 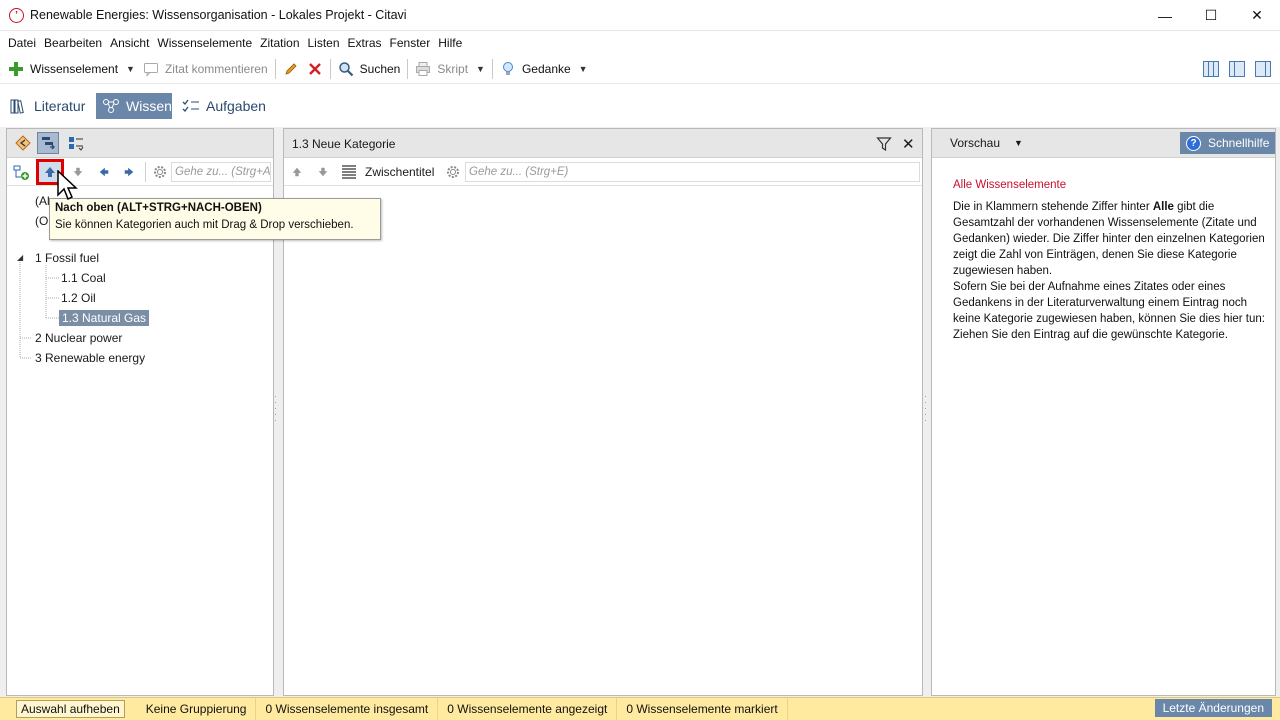 What do you see at coordinates (204, 43) in the screenshot?
I see `menu-wissenselemente: Wissenselemente` at bounding box center [204, 43].